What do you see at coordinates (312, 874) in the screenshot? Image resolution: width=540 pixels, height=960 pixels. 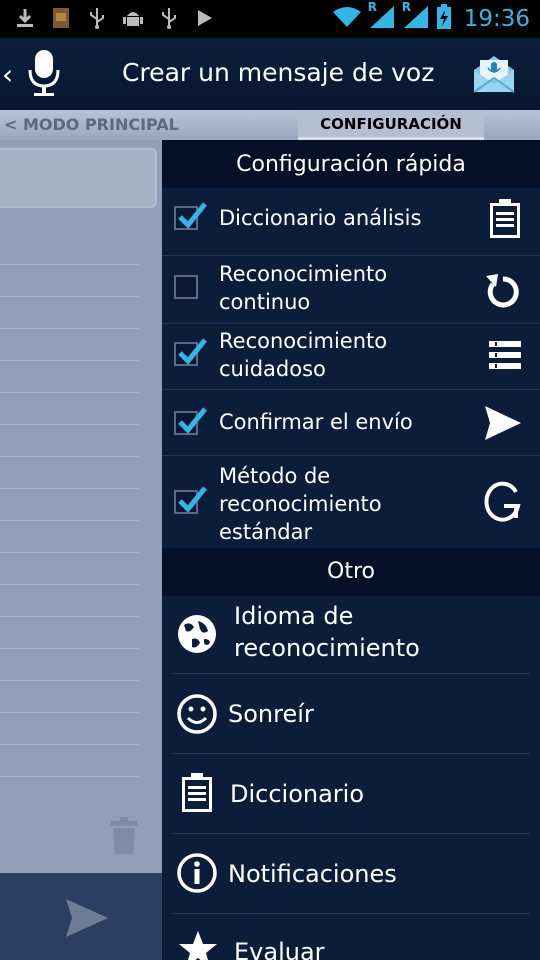 I see `other-label: Notificaciones` at bounding box center [312, 874].